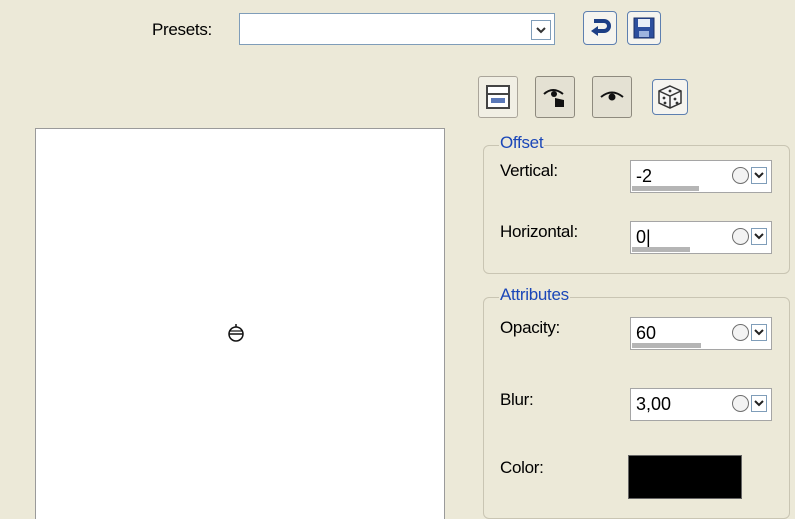  What do you see at coordinates (685, 477) in the screenshot?
I see `color-swatch` at bounding box center [685, 477].